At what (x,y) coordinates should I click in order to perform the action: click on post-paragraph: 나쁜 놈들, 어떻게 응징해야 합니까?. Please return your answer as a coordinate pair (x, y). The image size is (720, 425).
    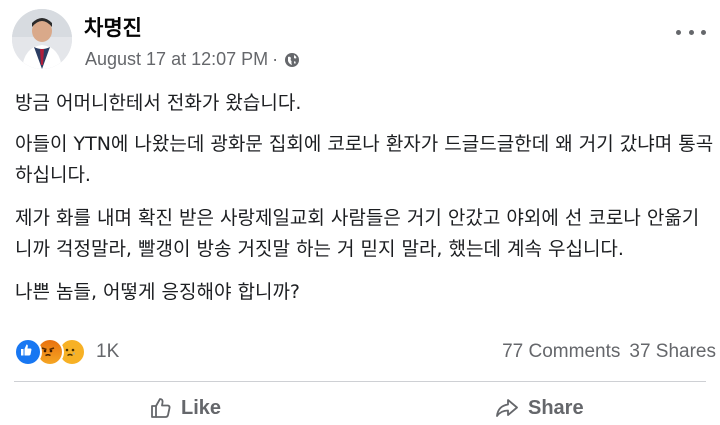
    Looking at the image, I should click on (158, 292).